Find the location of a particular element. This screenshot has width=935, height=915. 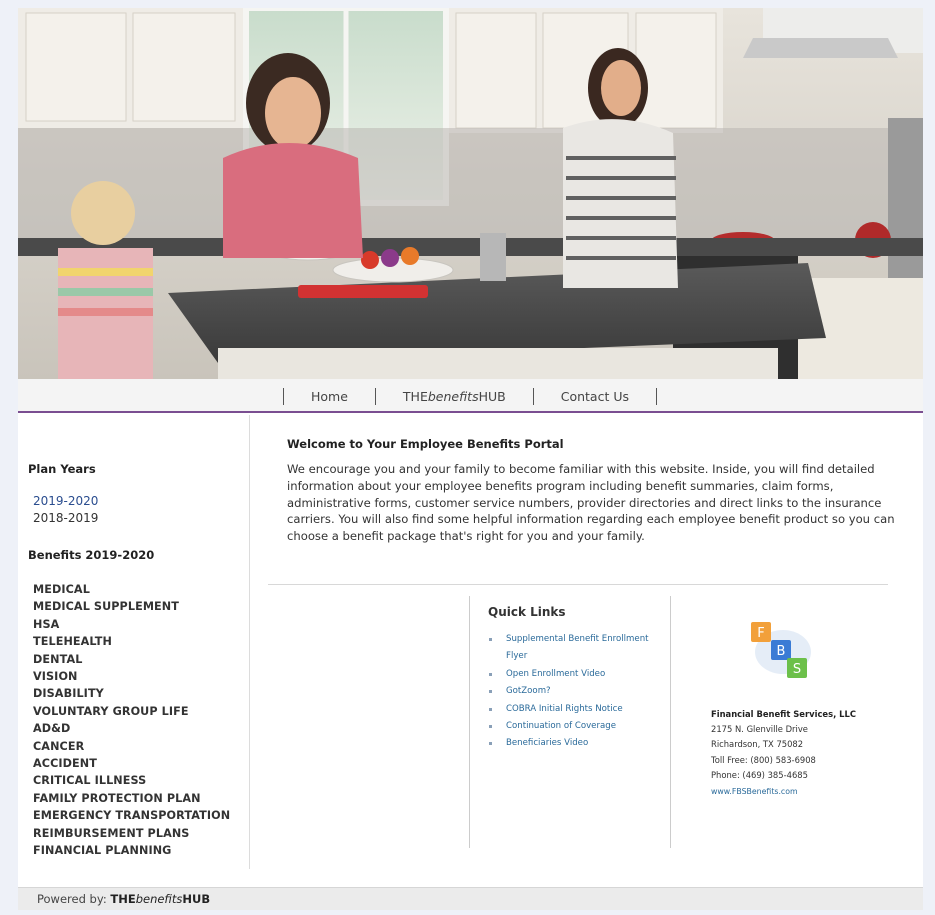

benefit-item: MEDICAL SUPPLEMENT is located at coordinates (131, 606).